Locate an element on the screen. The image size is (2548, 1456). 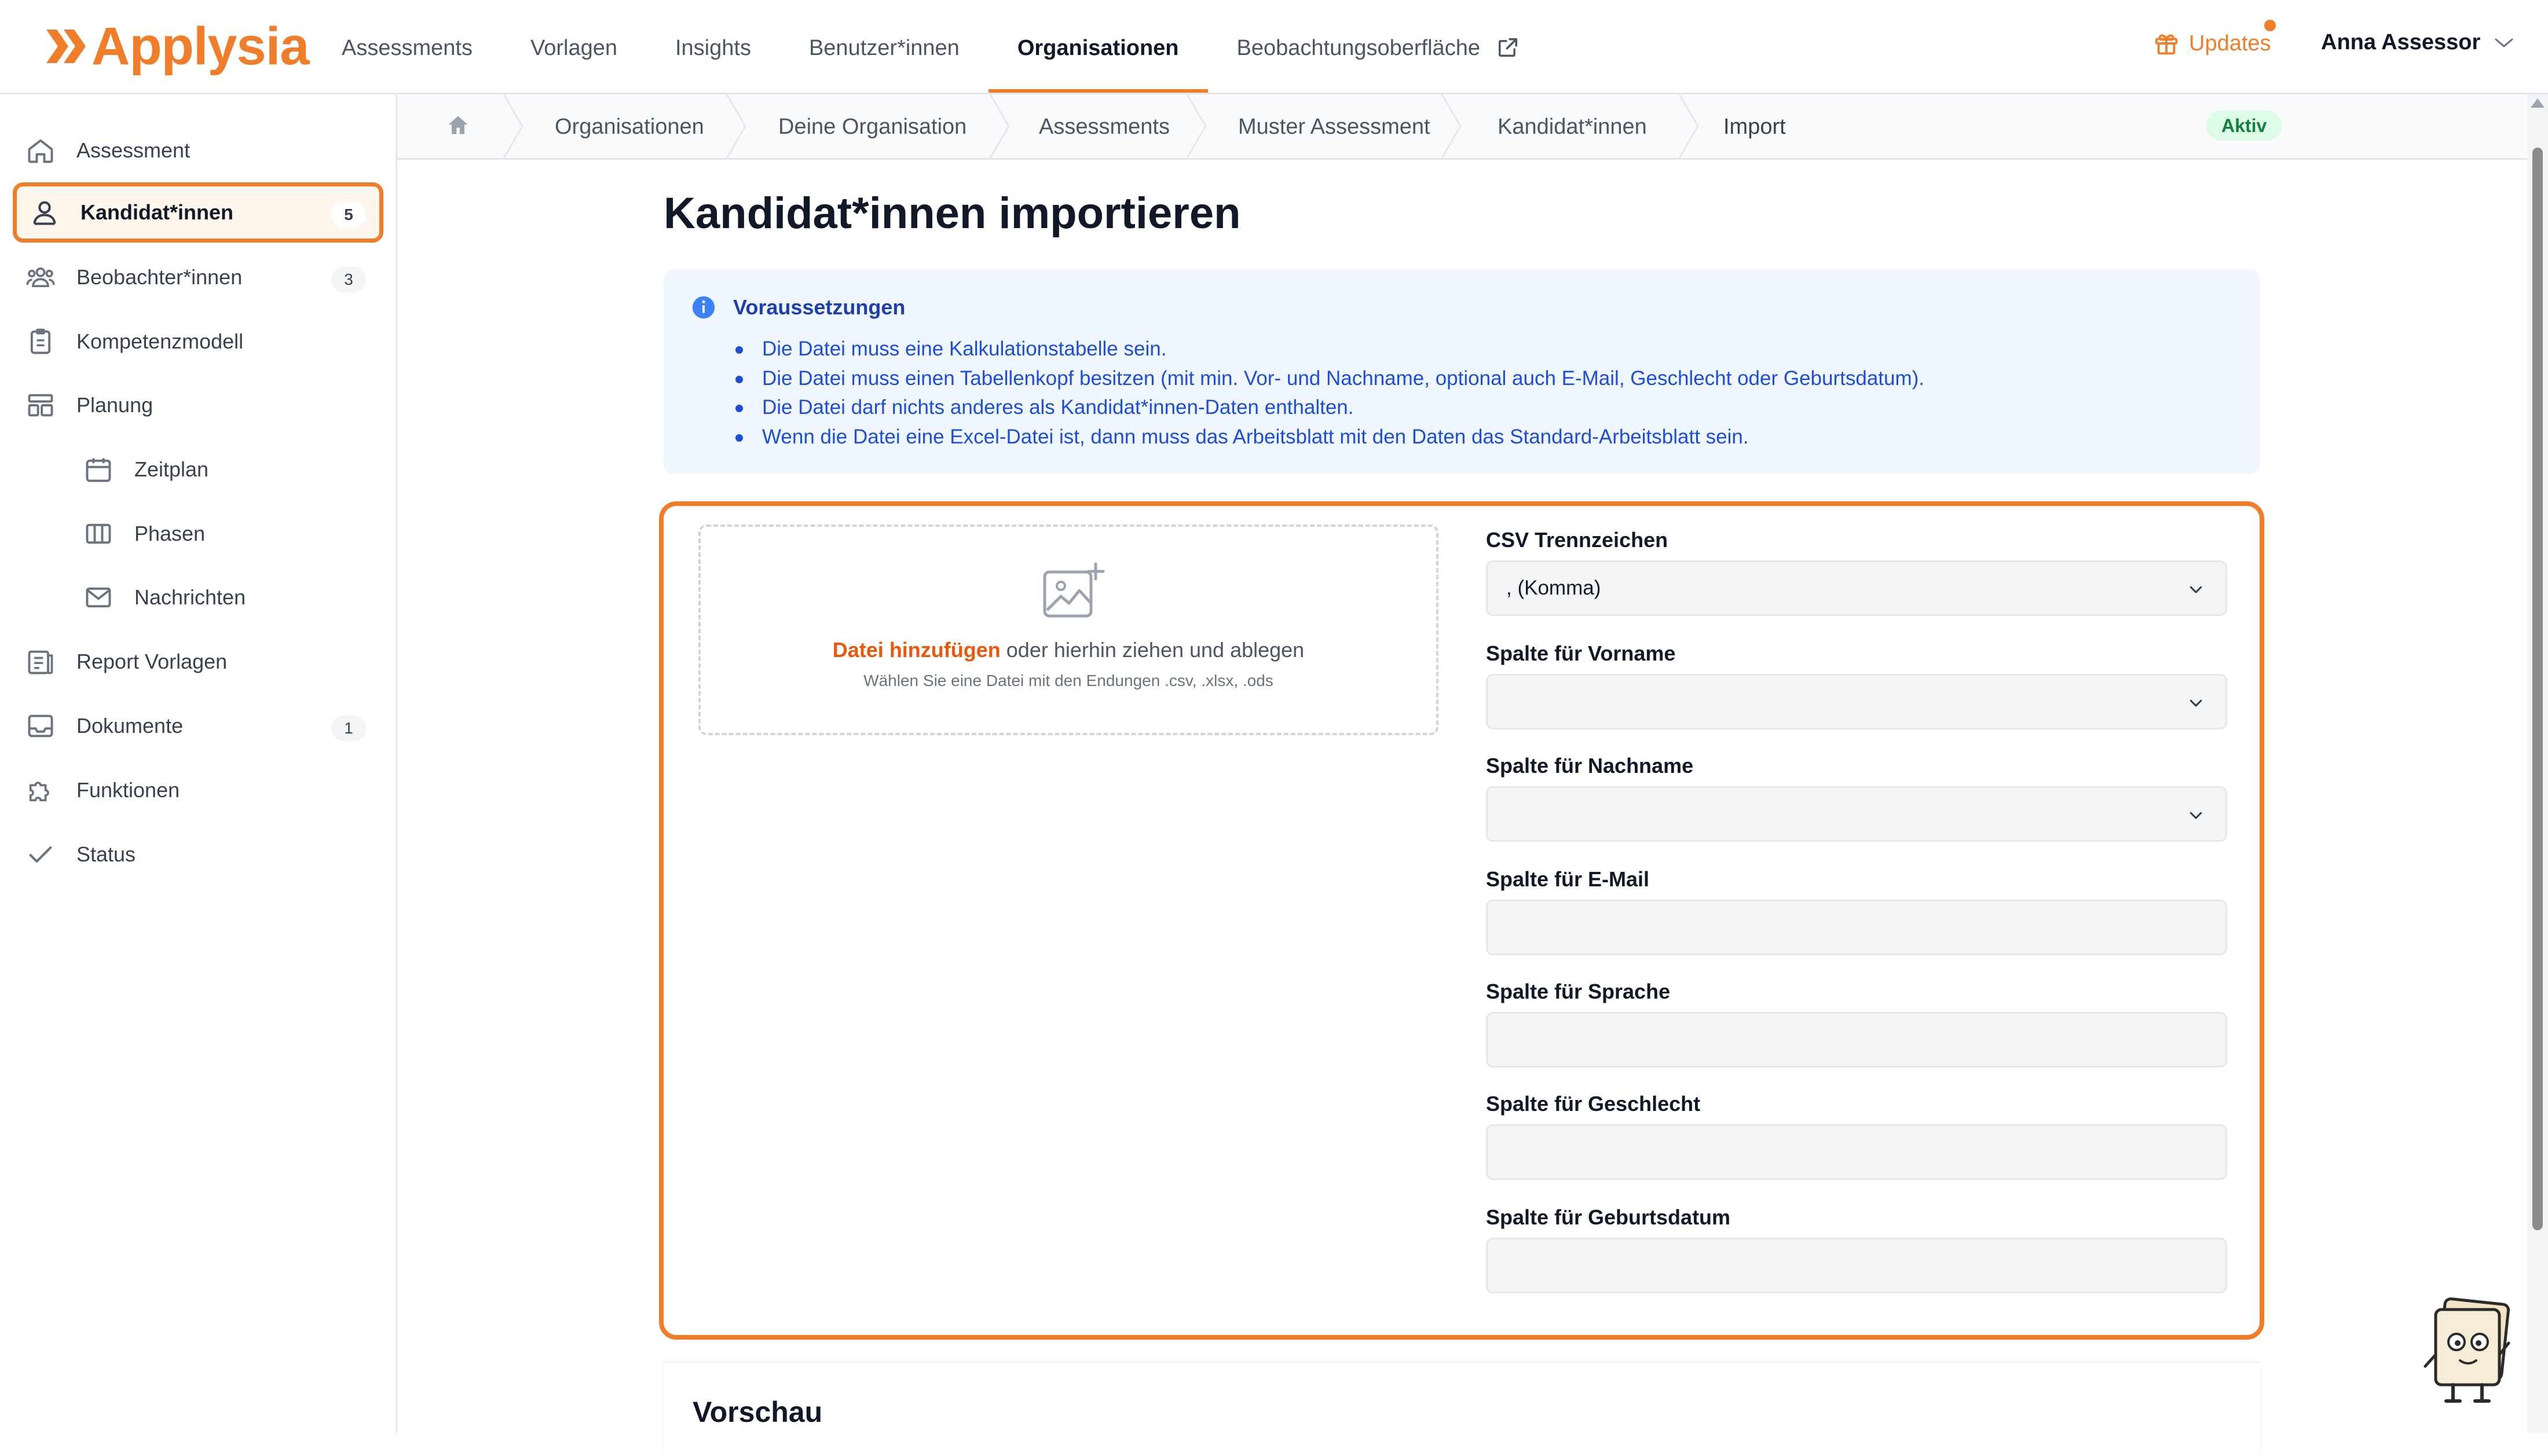
gift-icon is located at coordinates (2166, 44).